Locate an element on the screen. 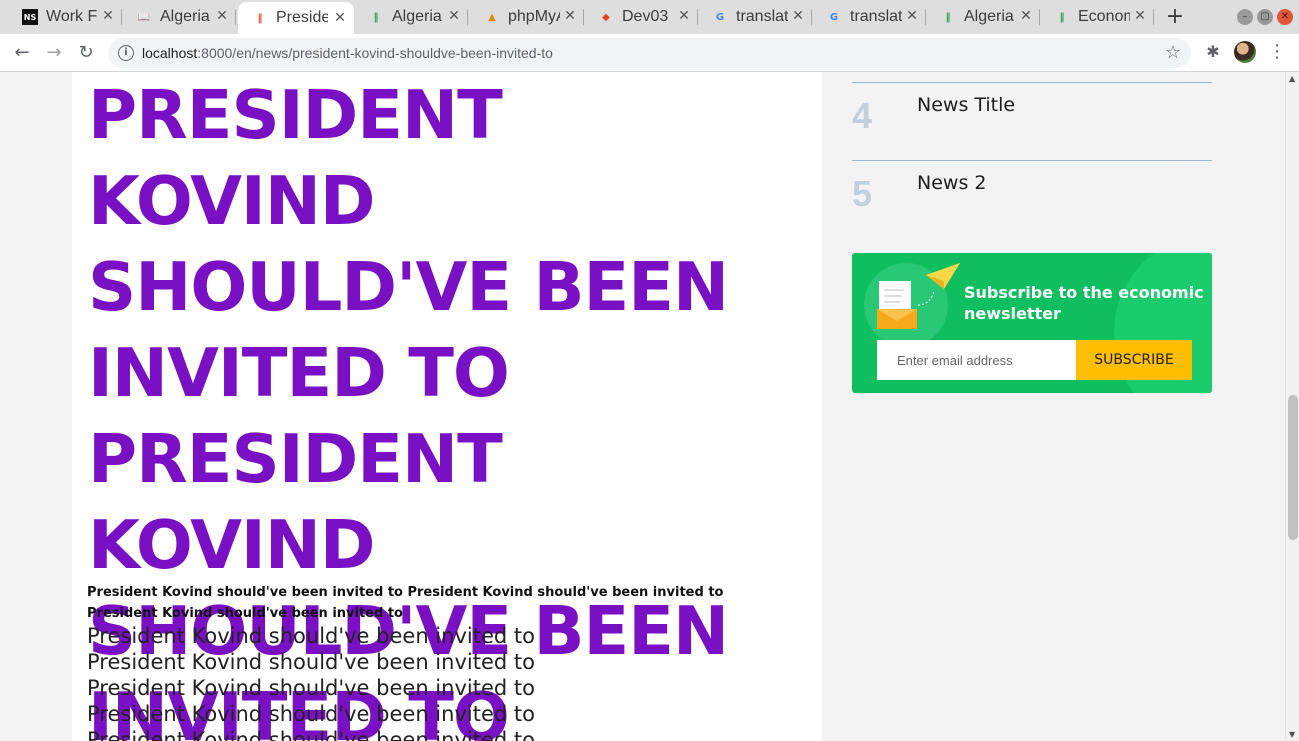 The image size is (1299, 741). ranked-news-item: 4 News Title is located at coordinates (1032, 121).